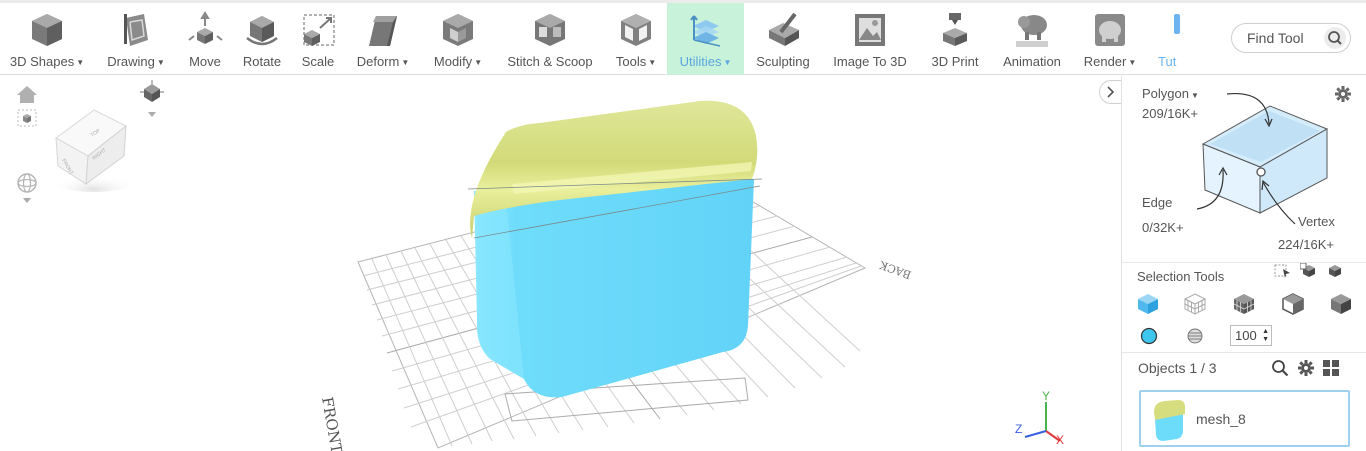 This screenshot has height=451, width=1366. I want to click on utilities-icon, so click(704, 31).